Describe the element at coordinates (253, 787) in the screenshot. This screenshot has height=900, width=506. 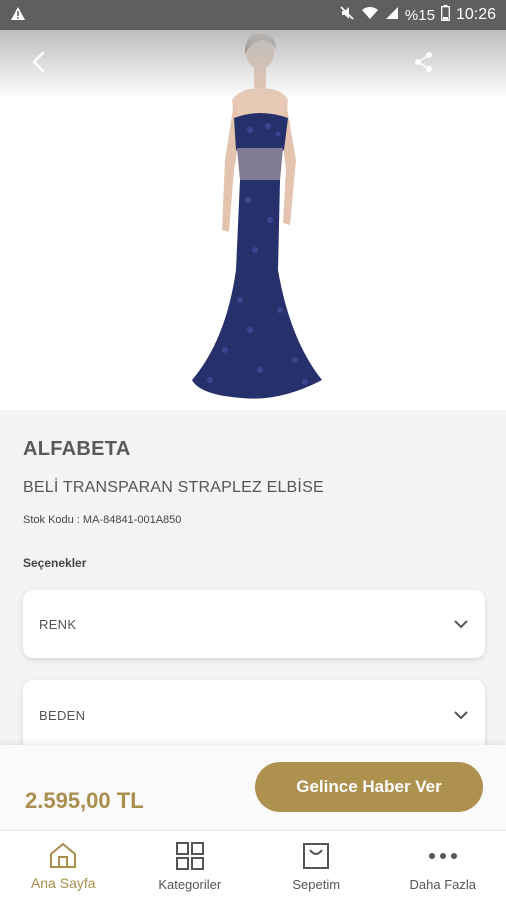
I see `purchase-bar: 2.595,00 TL Gelince Haber Ver` at that location.